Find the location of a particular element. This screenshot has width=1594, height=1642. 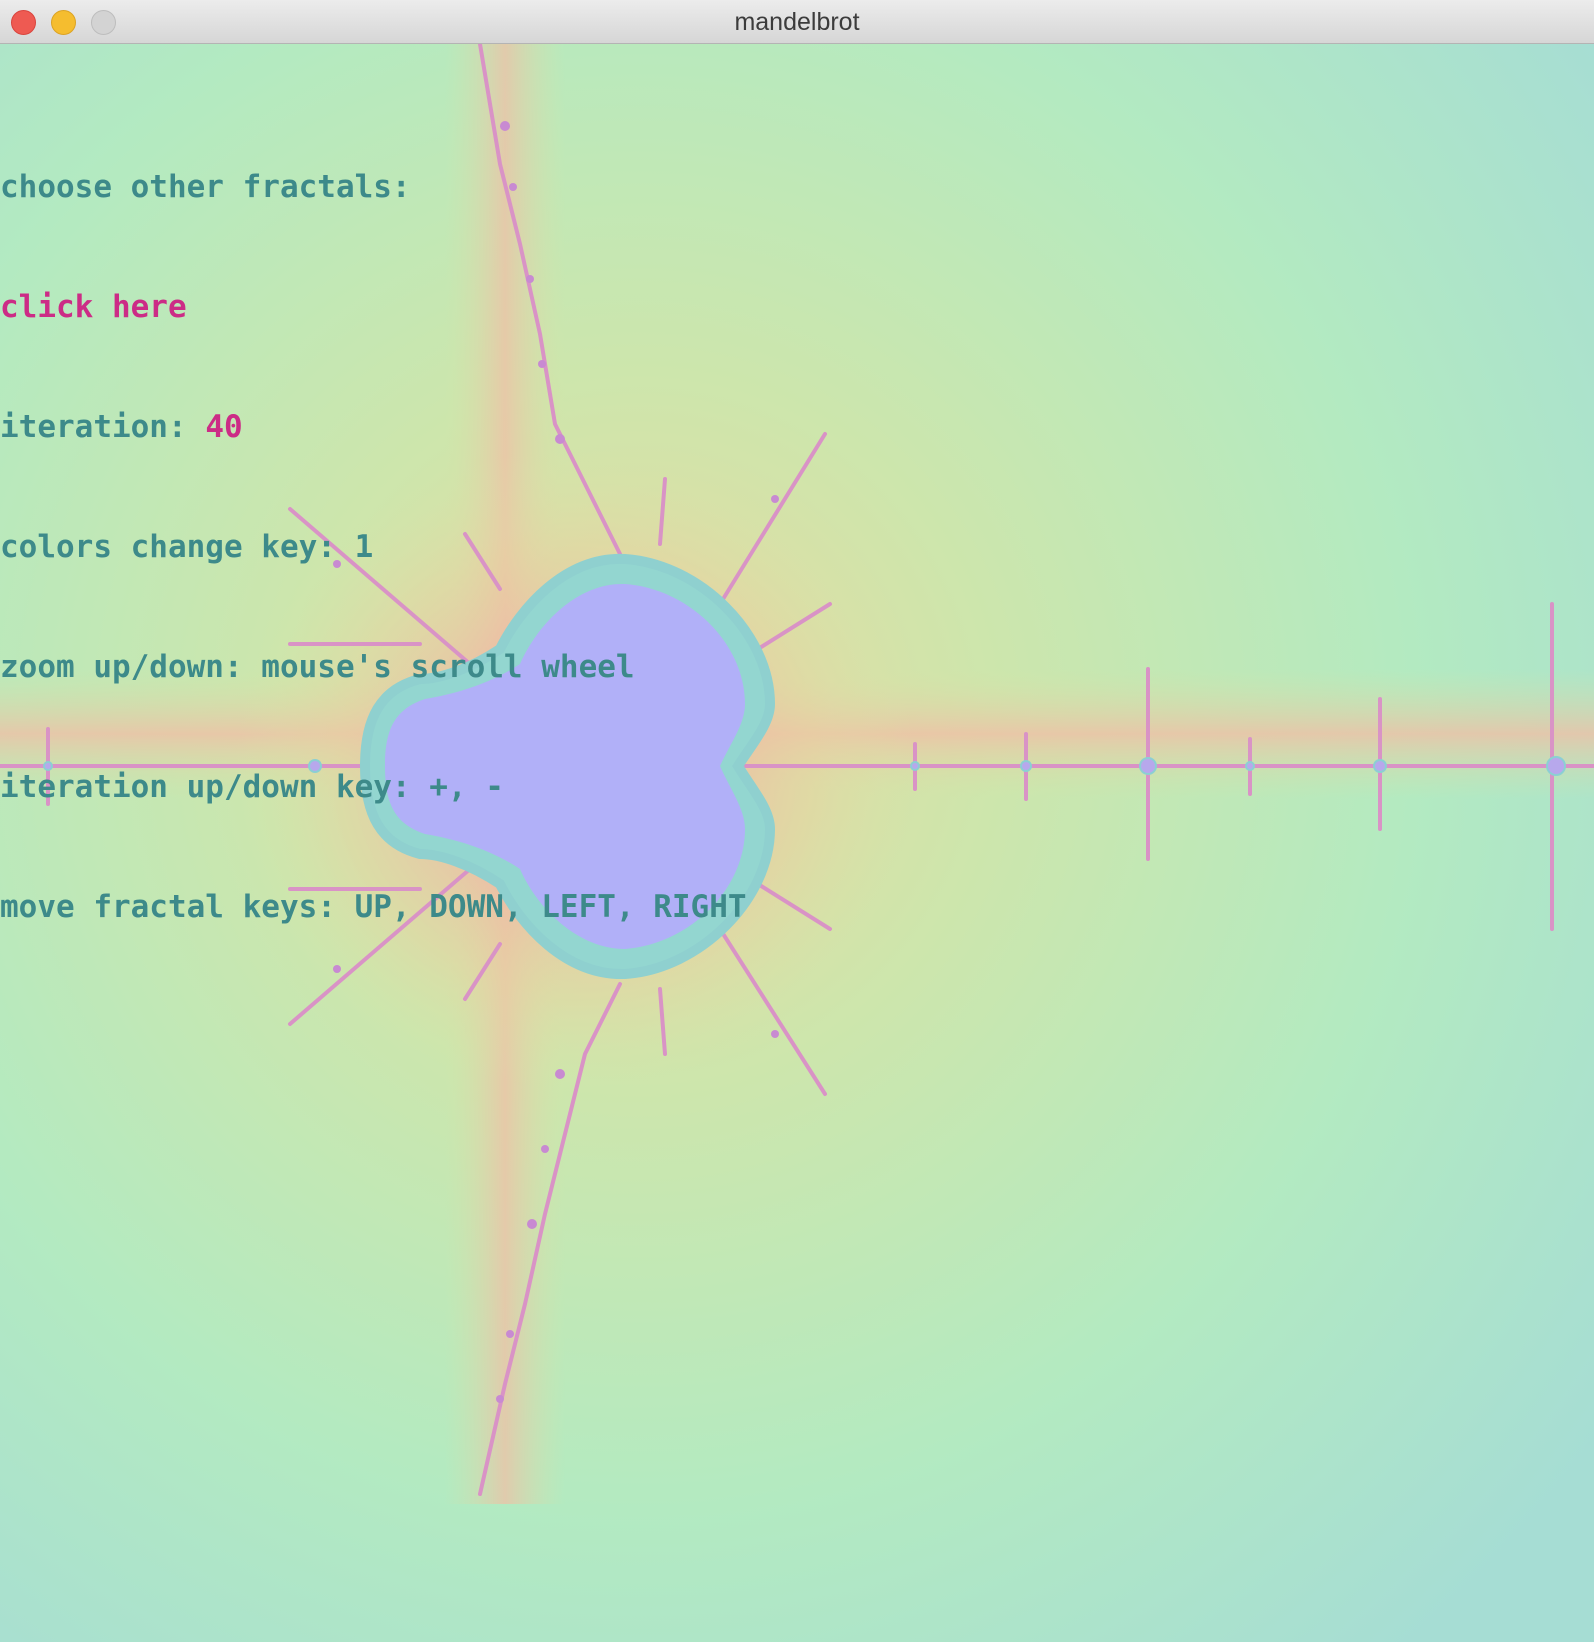

choose-fractals-label: choose other fractals: is located at coordinates (205, 187).